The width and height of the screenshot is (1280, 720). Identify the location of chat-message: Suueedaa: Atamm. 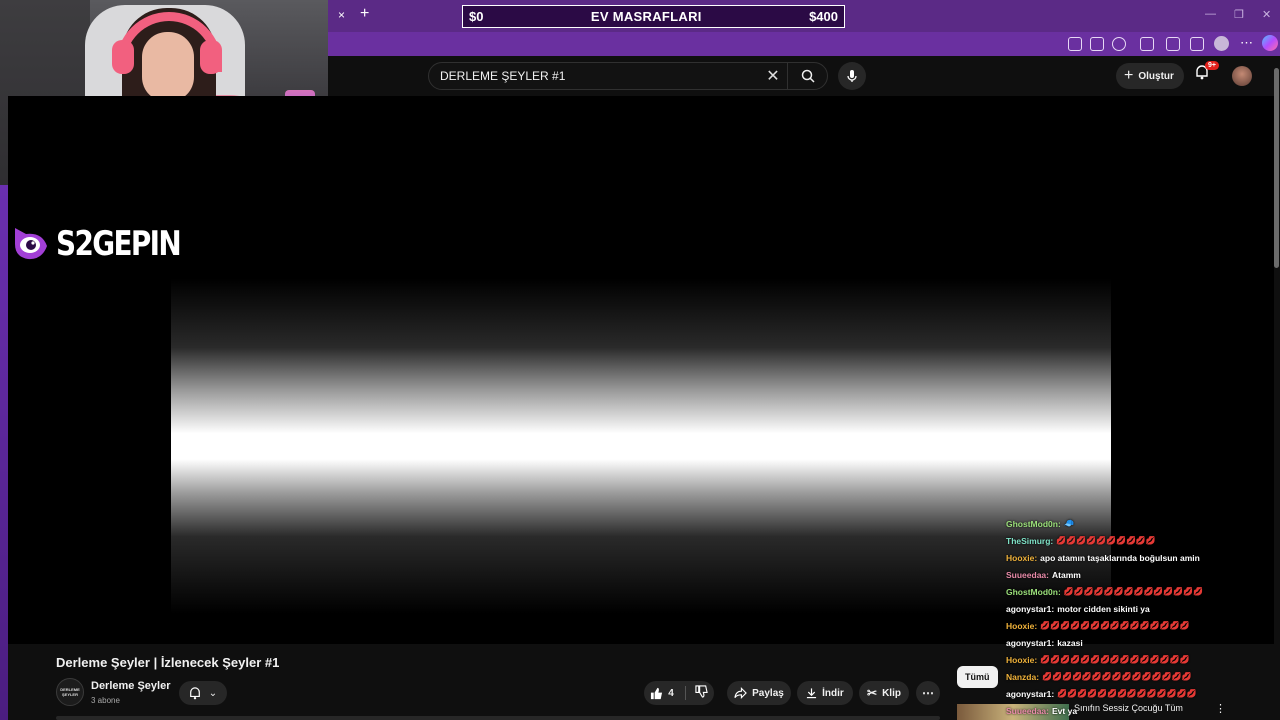
(1141, 574).